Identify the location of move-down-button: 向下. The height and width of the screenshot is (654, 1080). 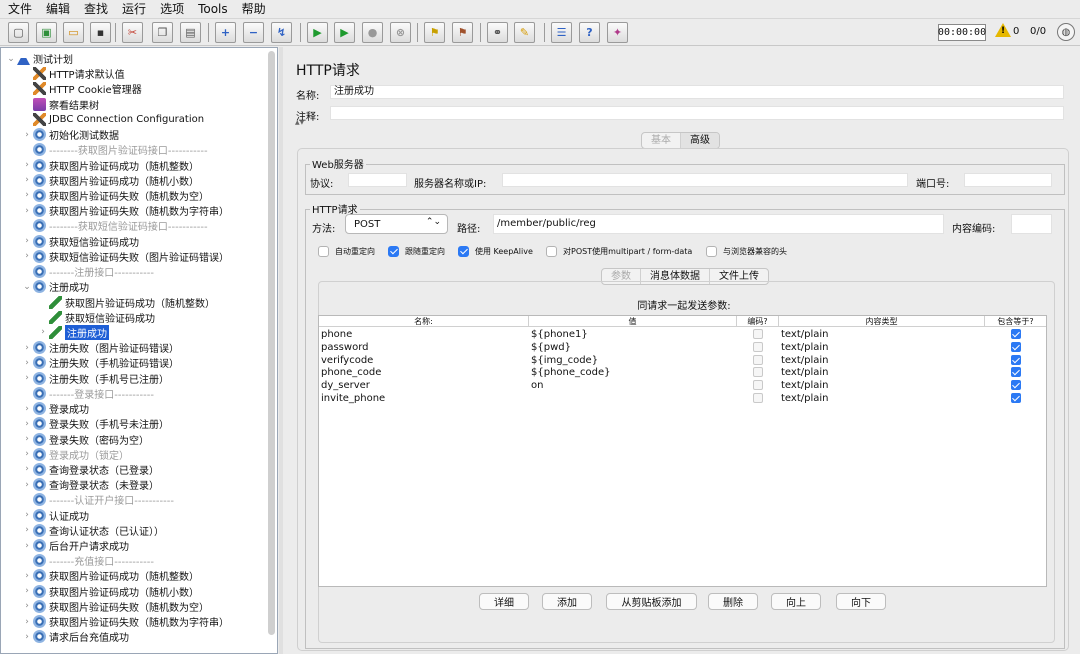
(861, 601).